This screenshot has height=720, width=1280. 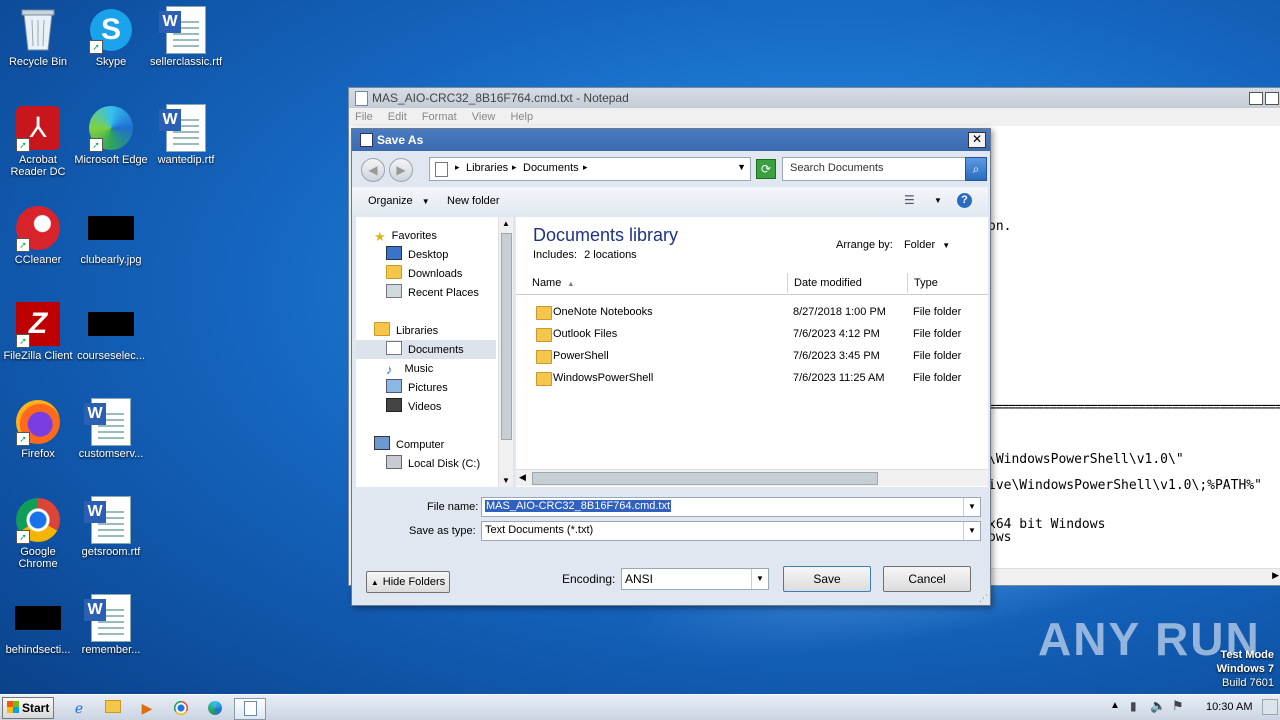 What do you see at coordinates (38, 235) in the screenshot?
I see `desktop-icon-ccleaner: ➚ CCleaner` at bounding box center [38, 235].